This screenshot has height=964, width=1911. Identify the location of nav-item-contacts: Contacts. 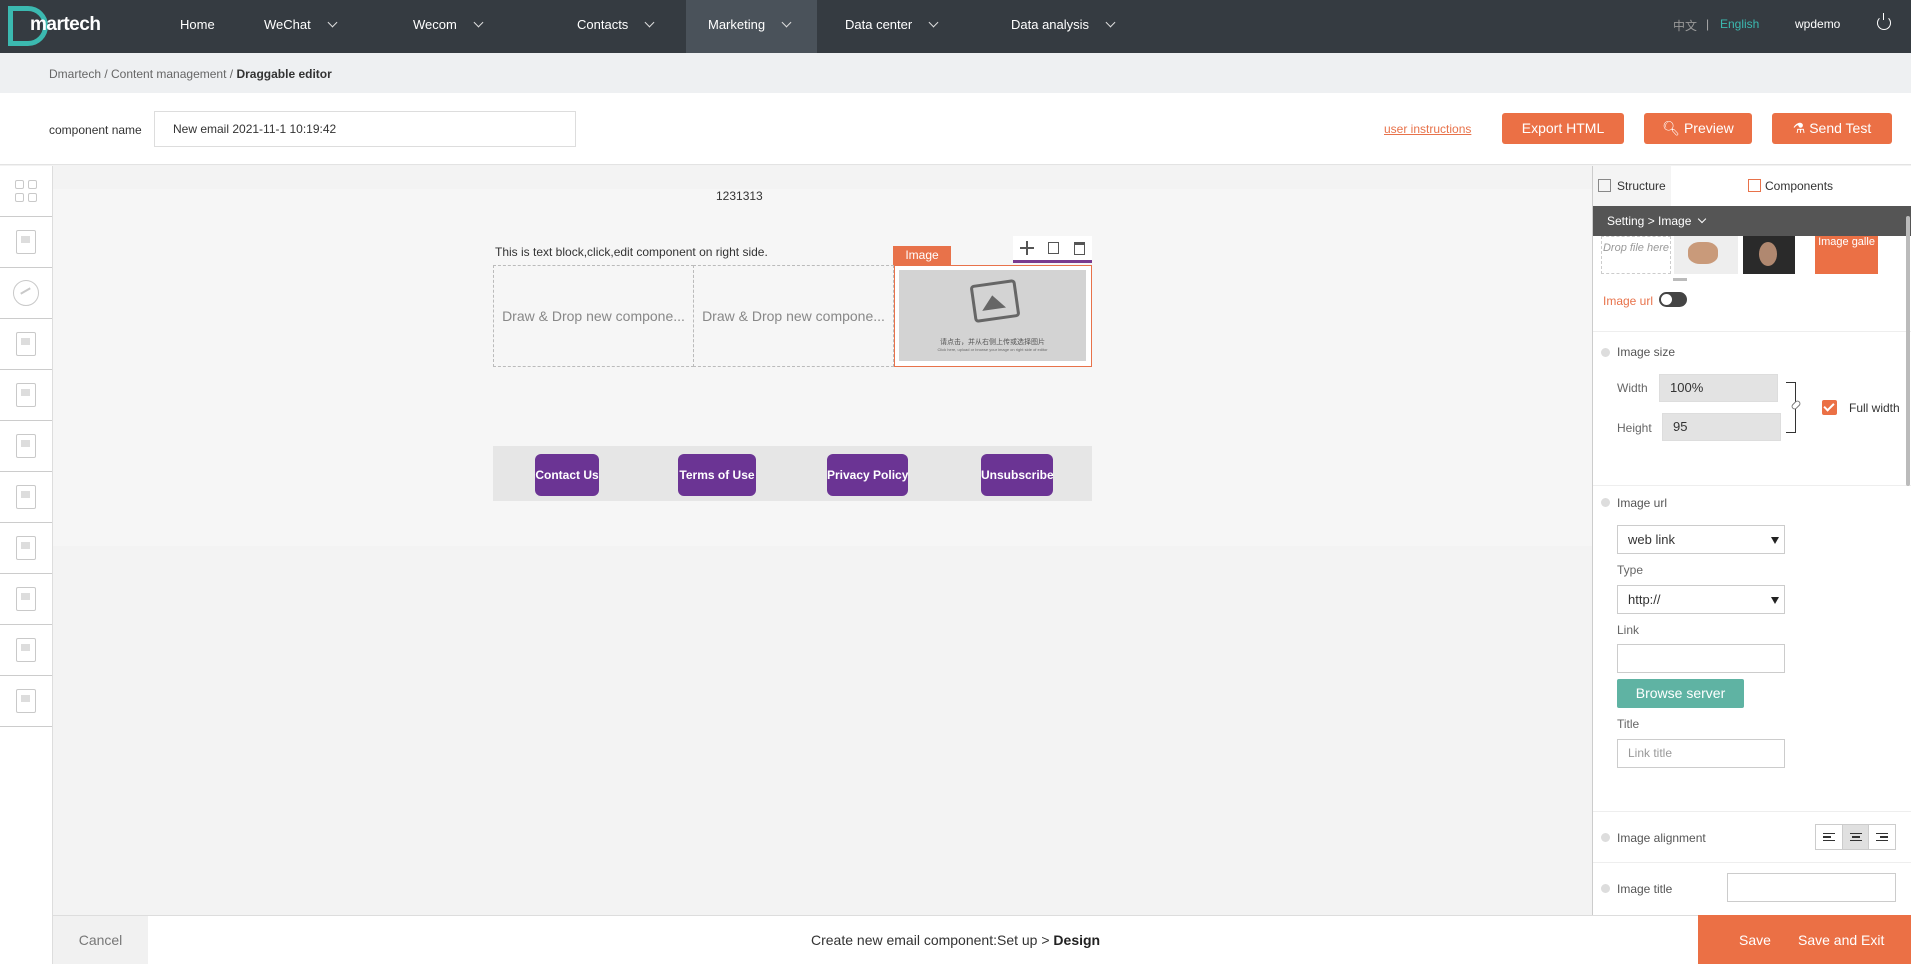
(616, 26).